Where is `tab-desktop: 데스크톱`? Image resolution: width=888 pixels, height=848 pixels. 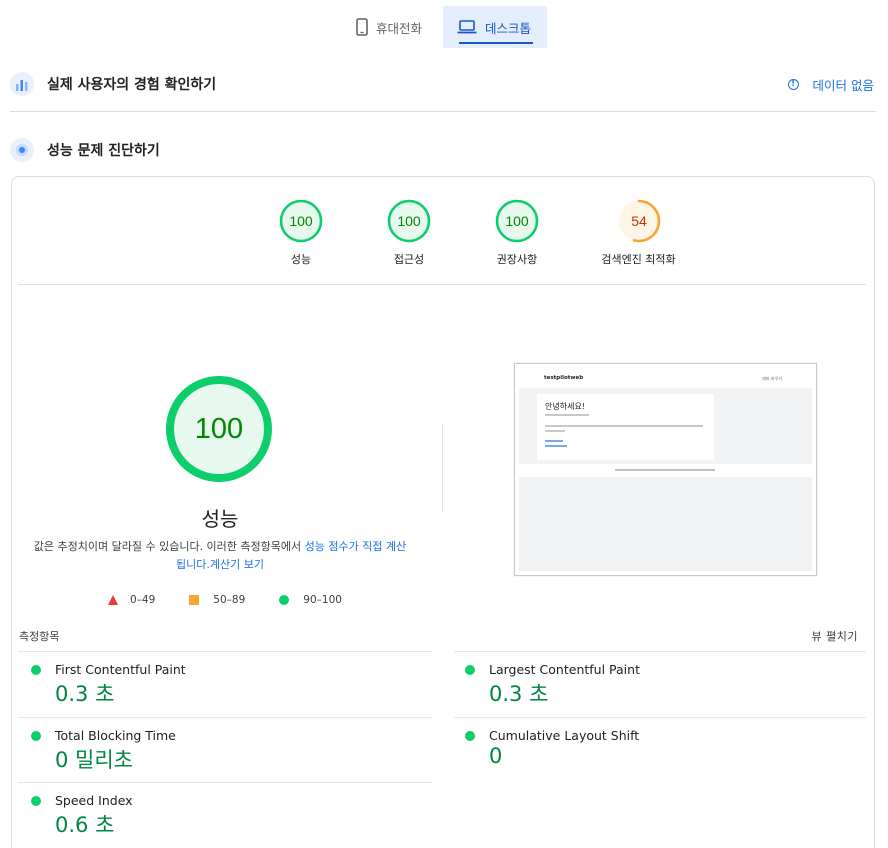 tab-desktop: 데스크톱 is located at coordinates (495, 27).